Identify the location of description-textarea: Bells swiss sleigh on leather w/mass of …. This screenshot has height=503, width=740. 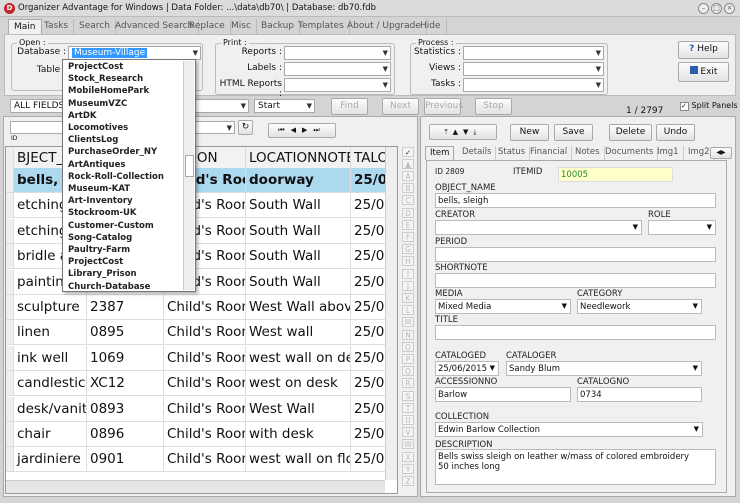
(575, 467).